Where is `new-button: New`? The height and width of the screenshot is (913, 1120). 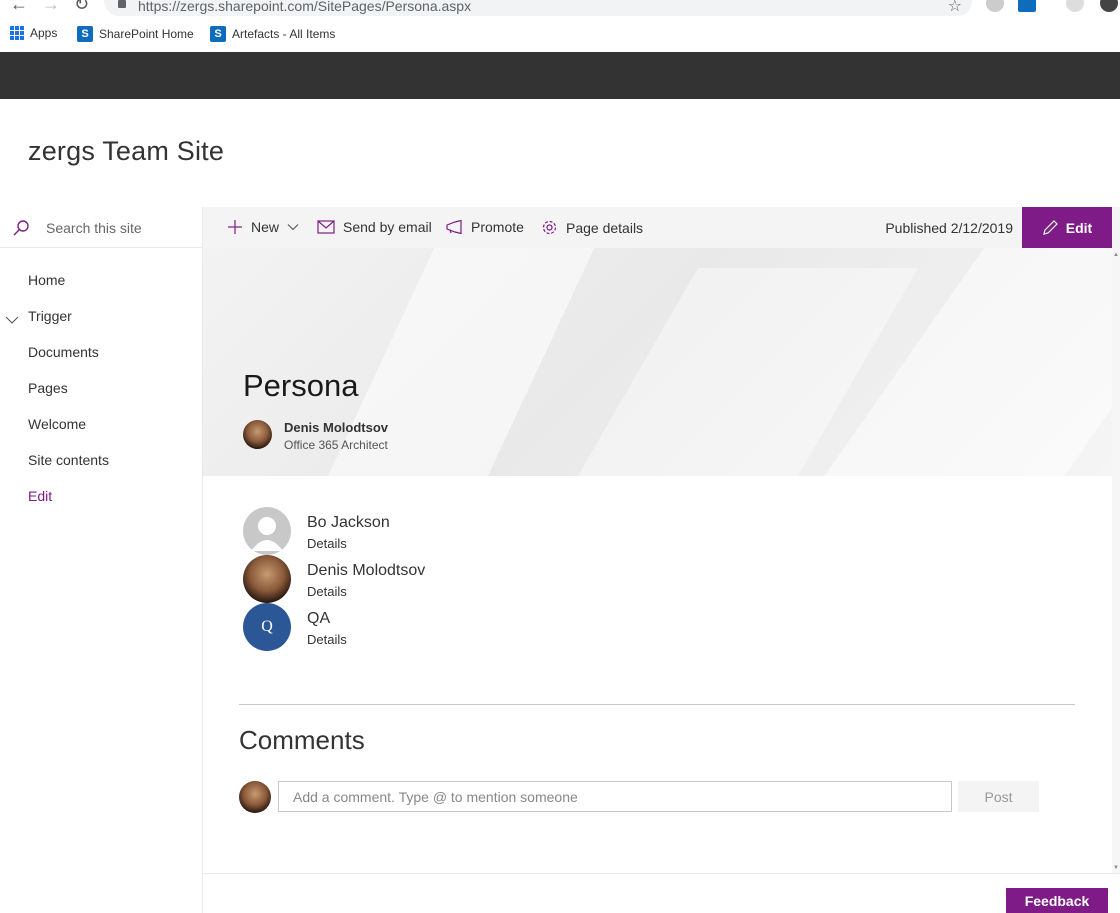 new-button: New is located at coordinates (263, 227).